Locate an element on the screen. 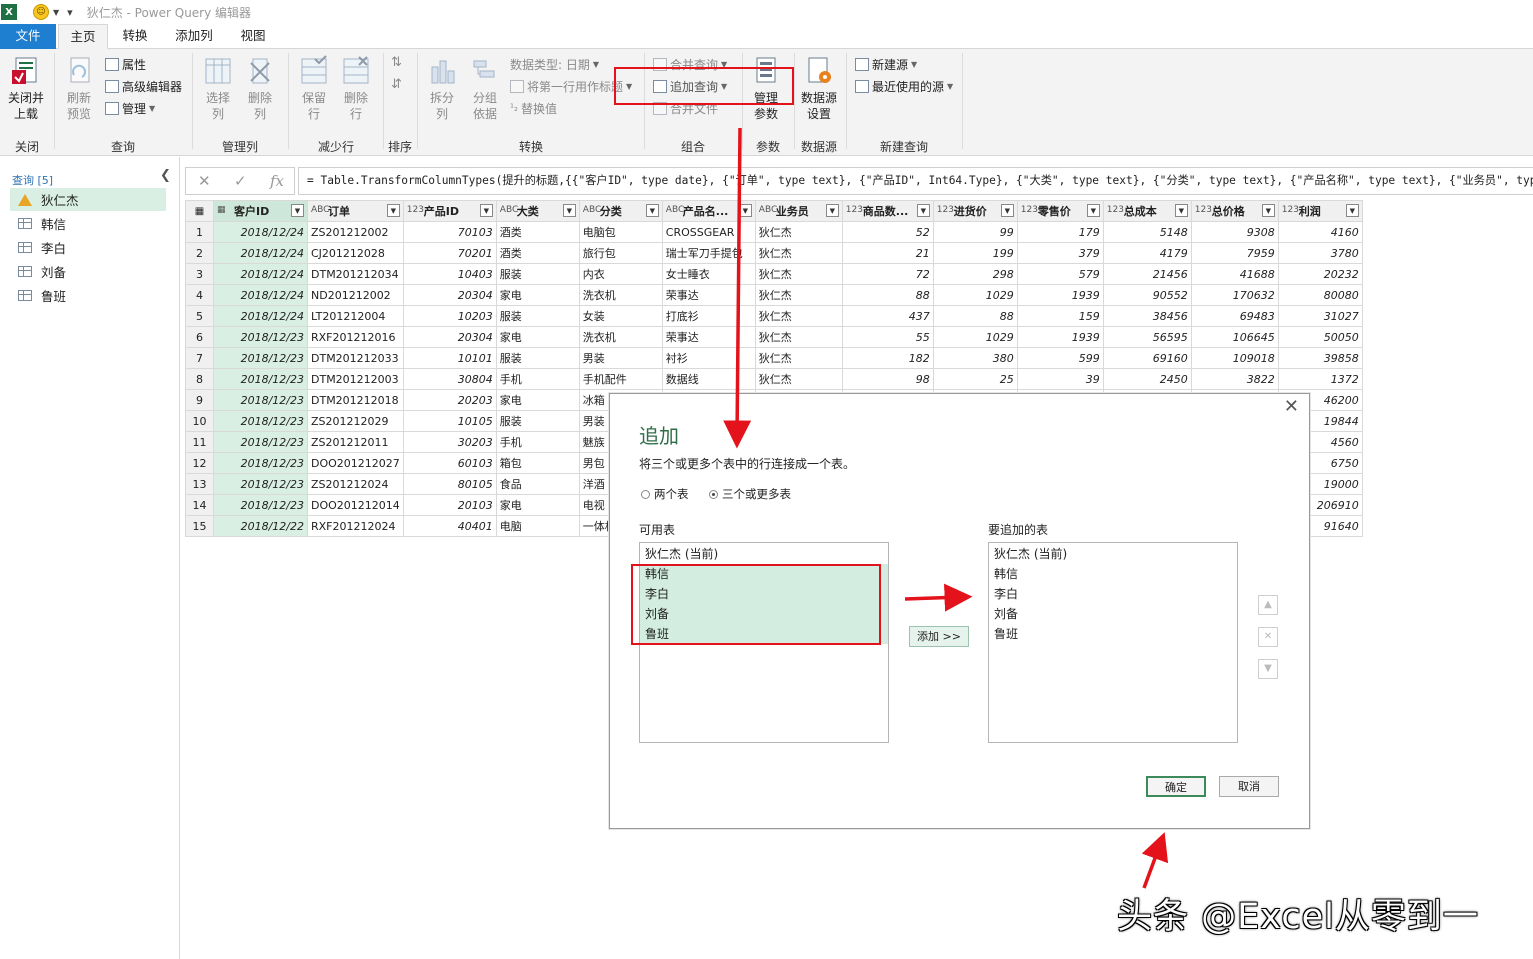 This screenshot has height=959, width=1533. column-header: 123 总成本 ▼ is located at coordinates (1147, 211).